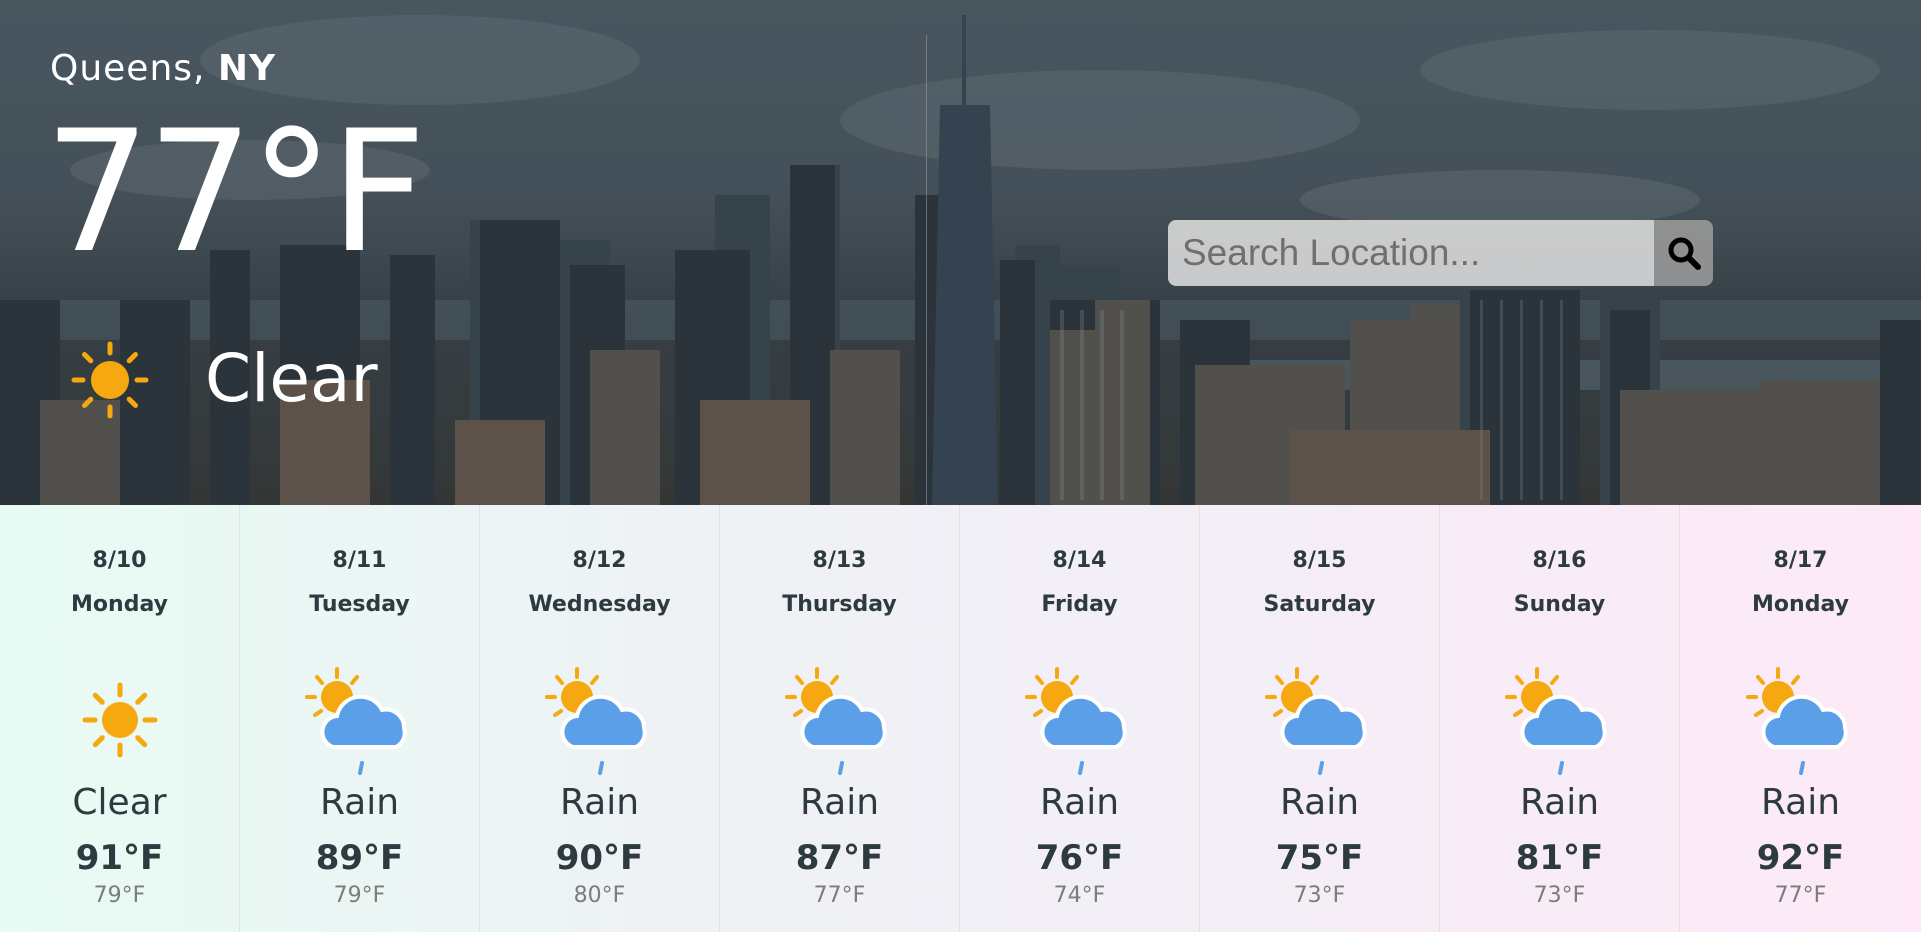 The height and width of the screenshot is (932, 1921). I want to click on forecast-high: 91°F, so click(119, 858).